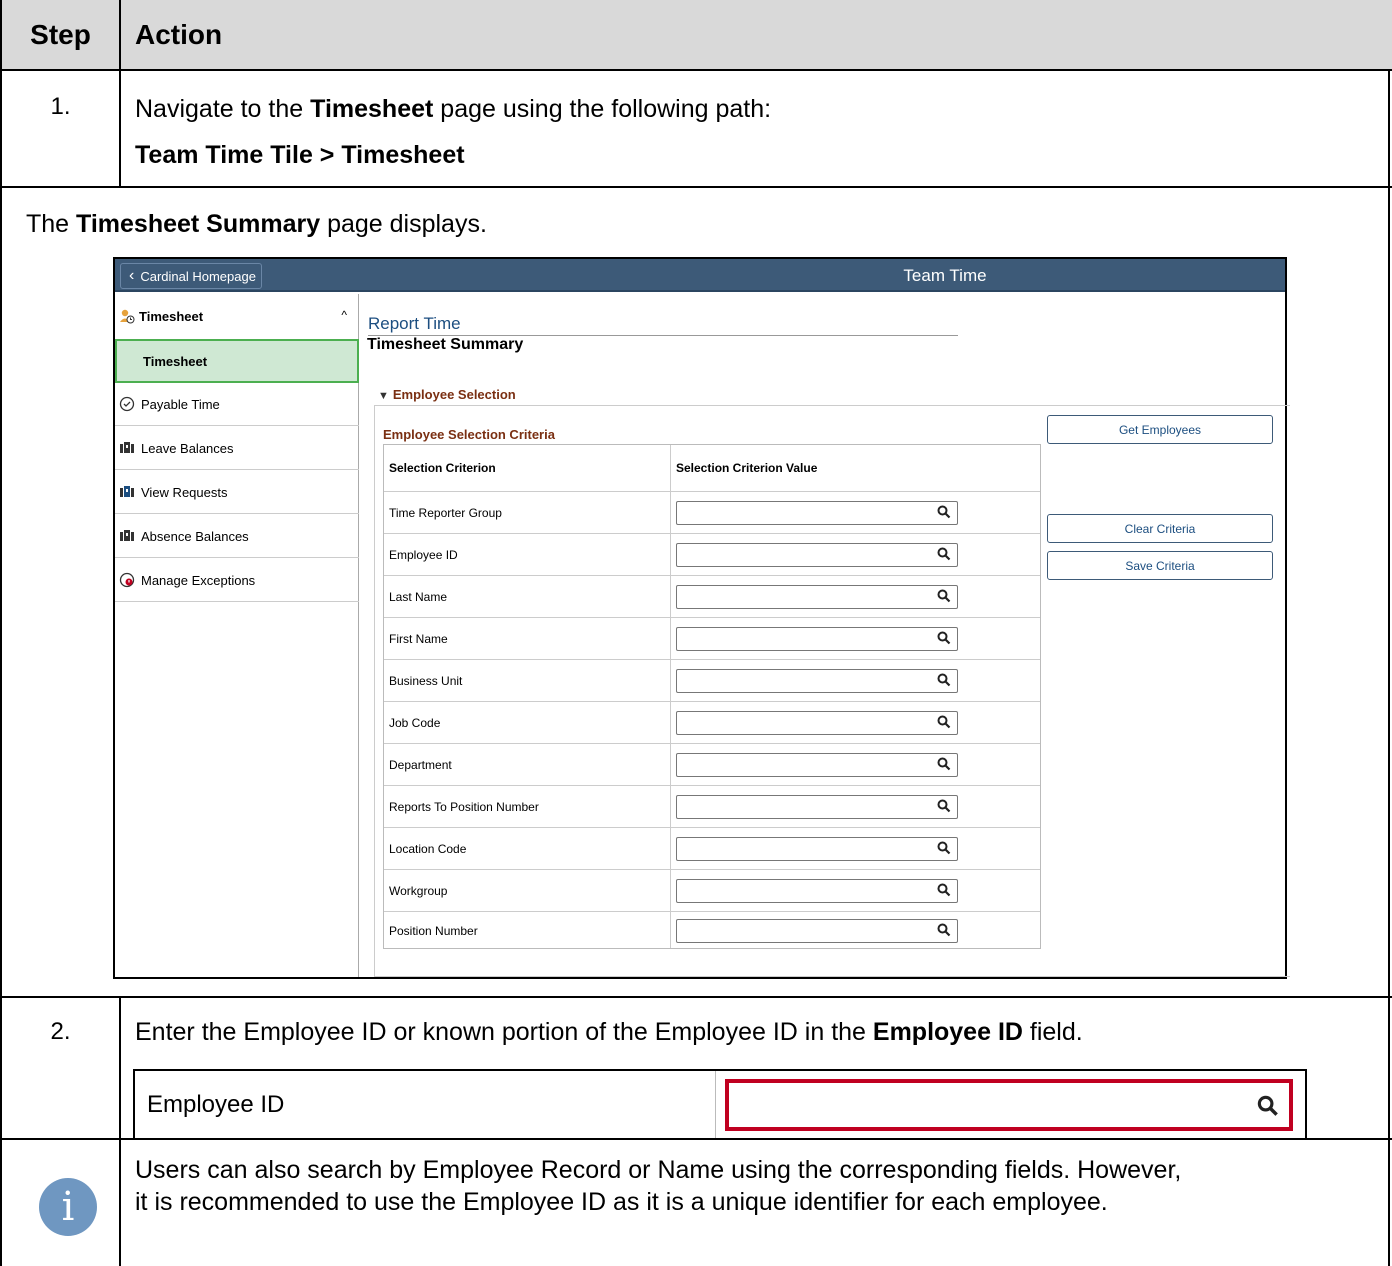 The width and height of the screenshot is (1392, 1266). Describe the element at coordinates (447, 394) in the screenshot. I see `employee-selection-toggle: ▼ Employee Selection` at that location.